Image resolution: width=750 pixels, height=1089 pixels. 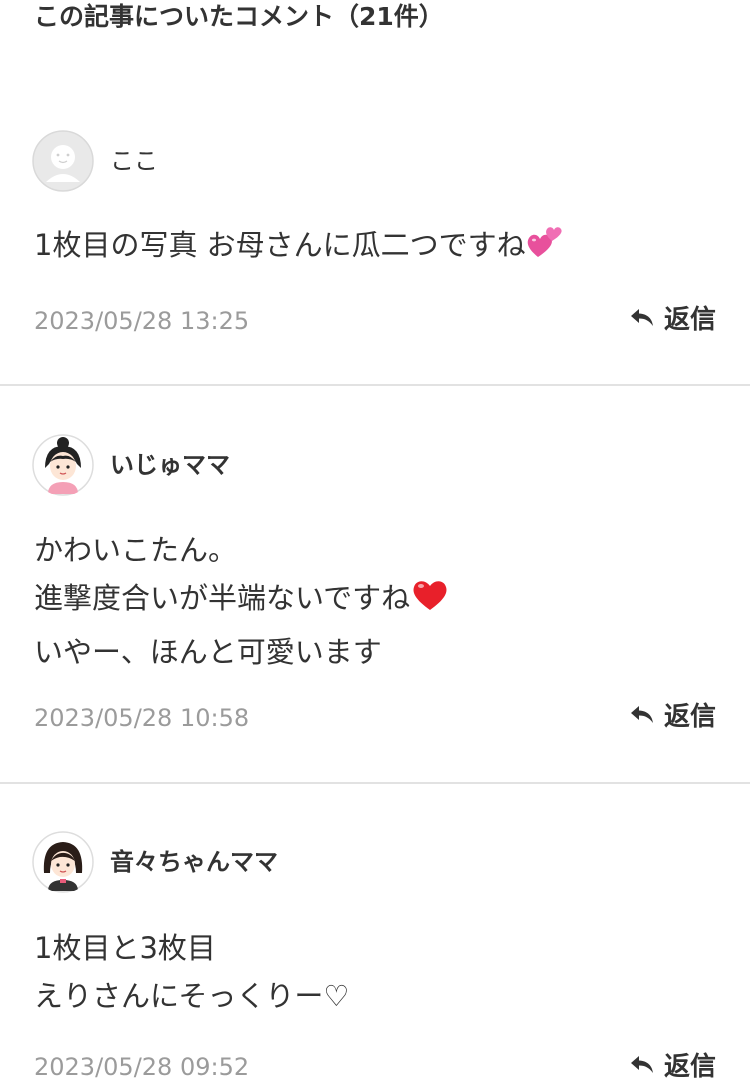 What do you see at coordinates (125, 948) in the screenshot?
I see `comment-text-line: 1枚目と3枚目` at bounding box center [125, 948].